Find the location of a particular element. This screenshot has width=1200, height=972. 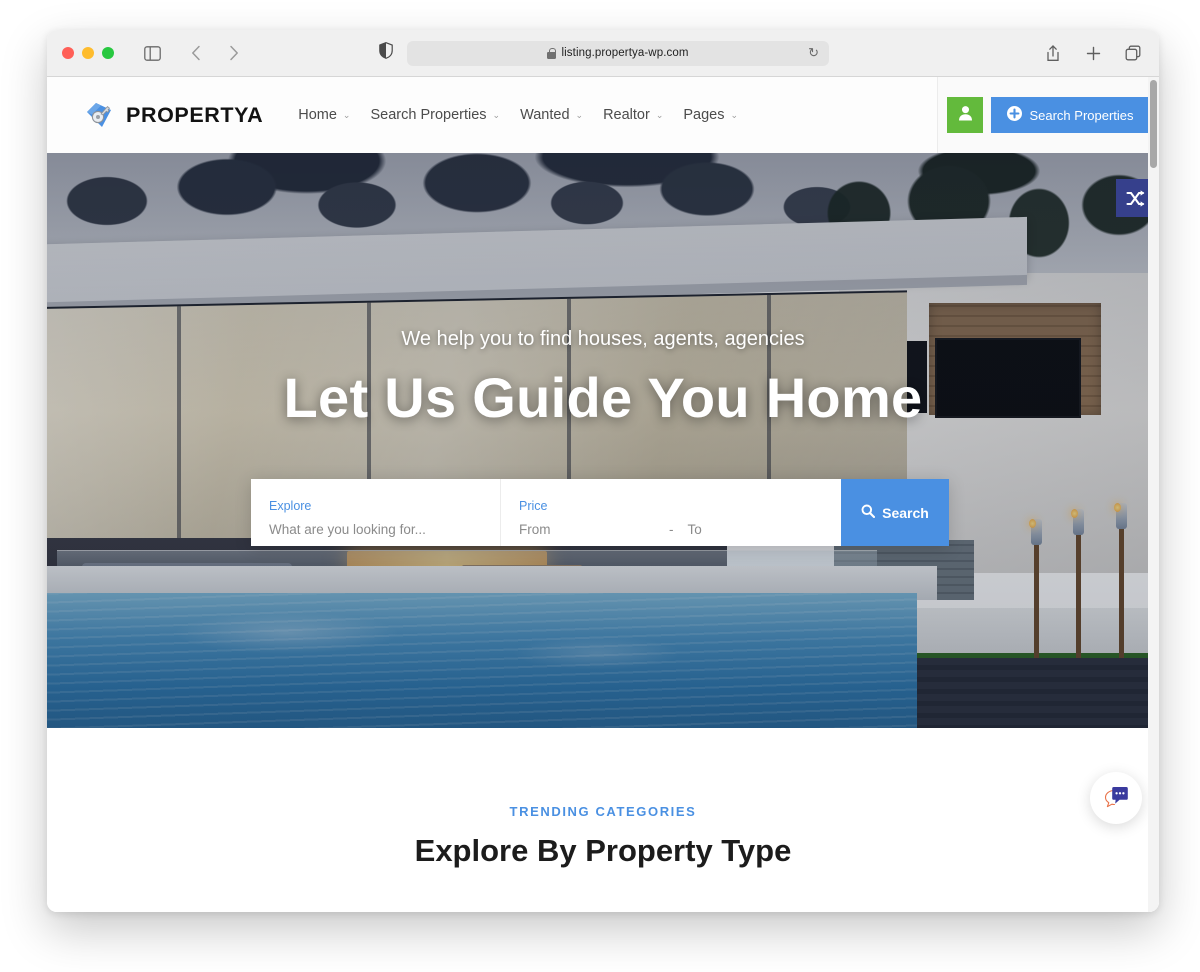

header-actions: Search Properties is located at coordinates (1048, 115).